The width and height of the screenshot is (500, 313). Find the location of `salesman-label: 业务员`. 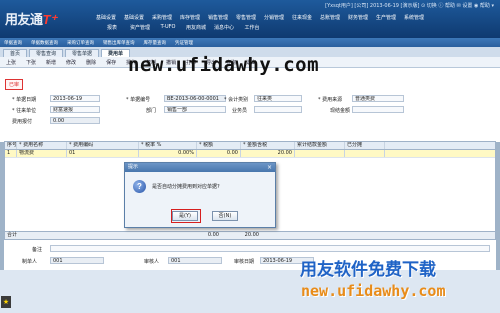

salesman-label: 业务员 is located at coordinates (240, 111).